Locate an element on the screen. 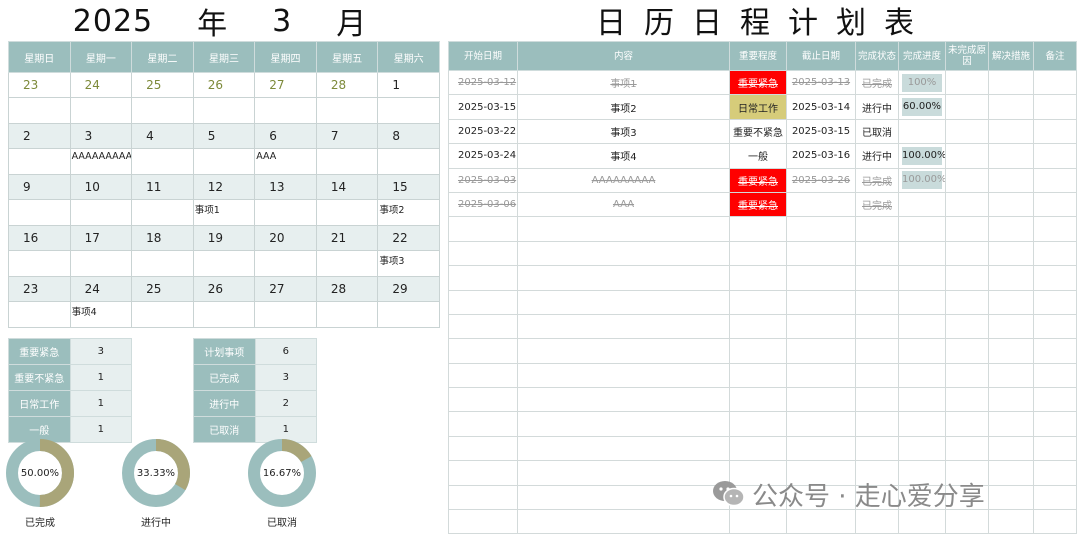  calendar-day: 11 is located at coordinates (162, 187).